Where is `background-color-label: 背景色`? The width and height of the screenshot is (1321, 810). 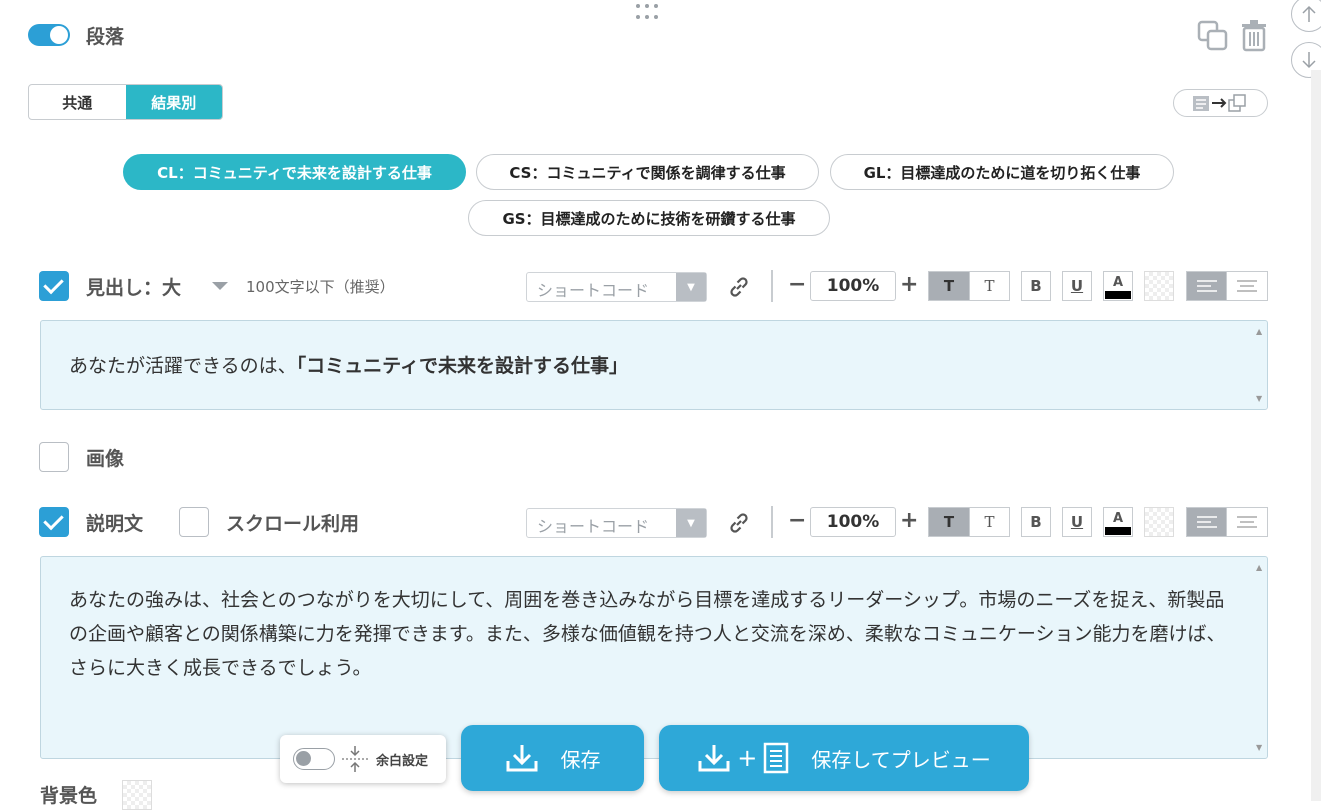
background-color-label: 背景色 is located at coordinates (69, 796).